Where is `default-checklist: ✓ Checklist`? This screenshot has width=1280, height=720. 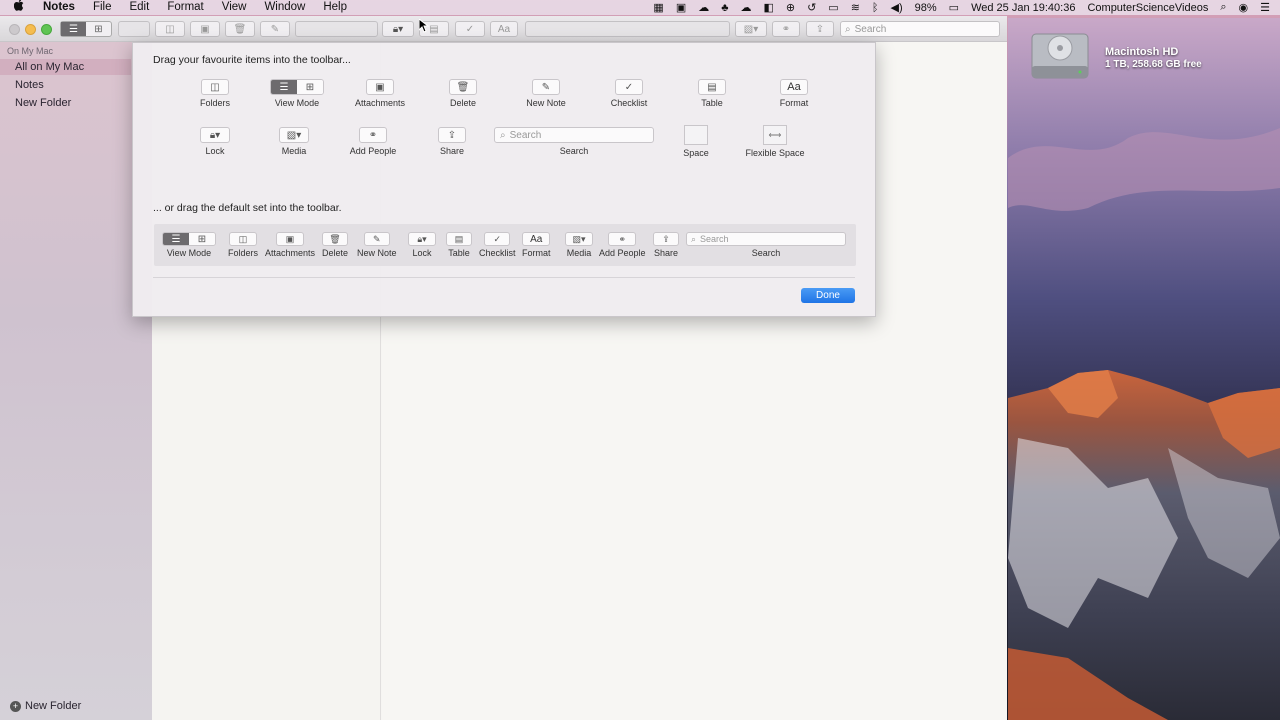
default-checklist: ✓ Checklist is located at coordinates (497, 245).